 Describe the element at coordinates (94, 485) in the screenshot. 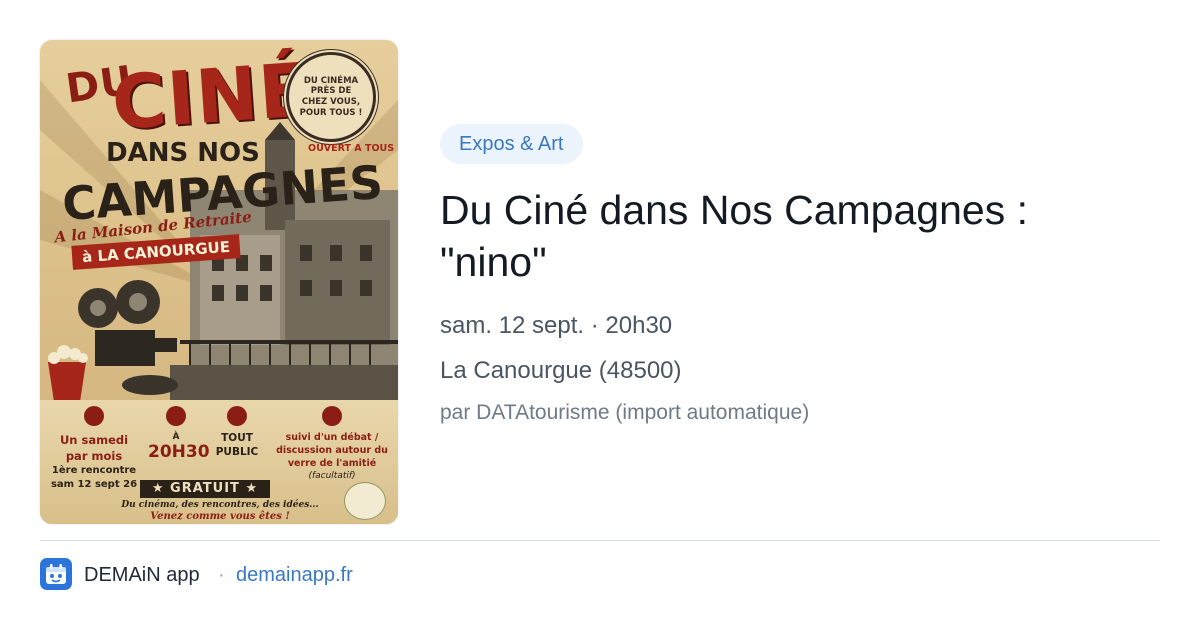

I see `poster-col1-line4: sam 12 sept 26` at that location.